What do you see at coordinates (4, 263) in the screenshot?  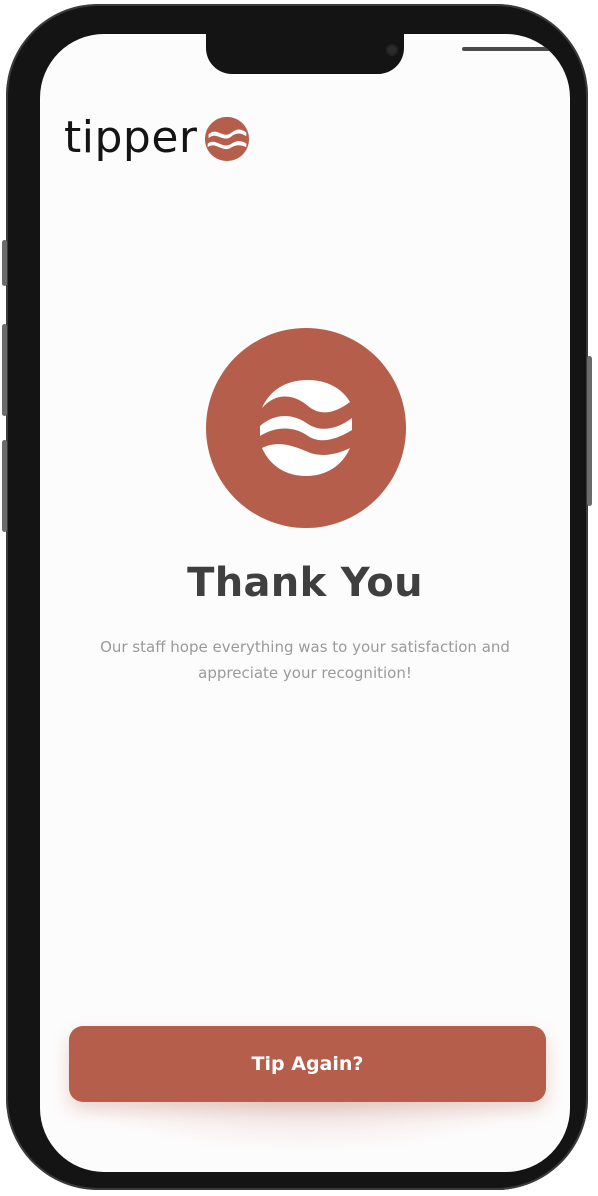 I see `mute-switch` at bounding box center [4, 263].